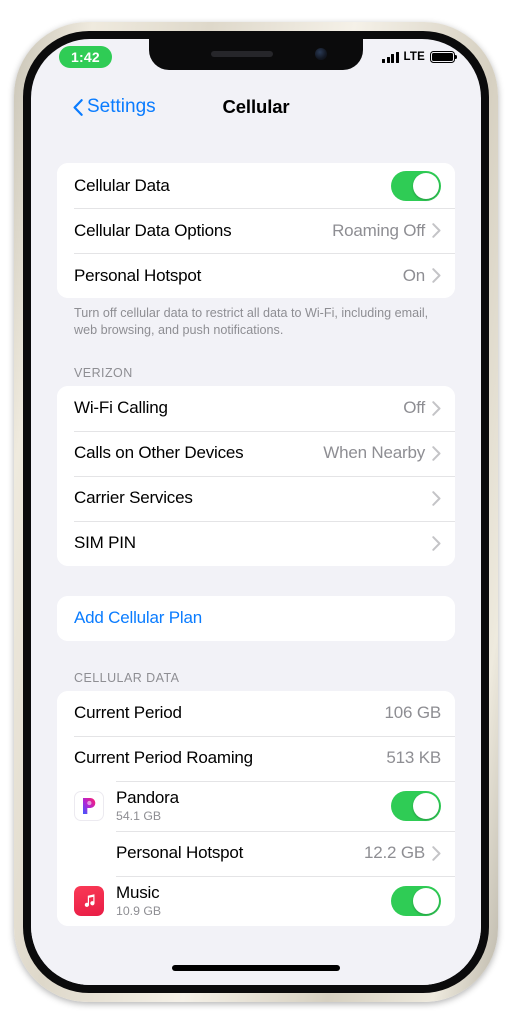 This screenshot has height=1024, width=512. I want to click on row-app-personal-hotspot: Personal Hotspot 12.2 GB, so click(256, 853).